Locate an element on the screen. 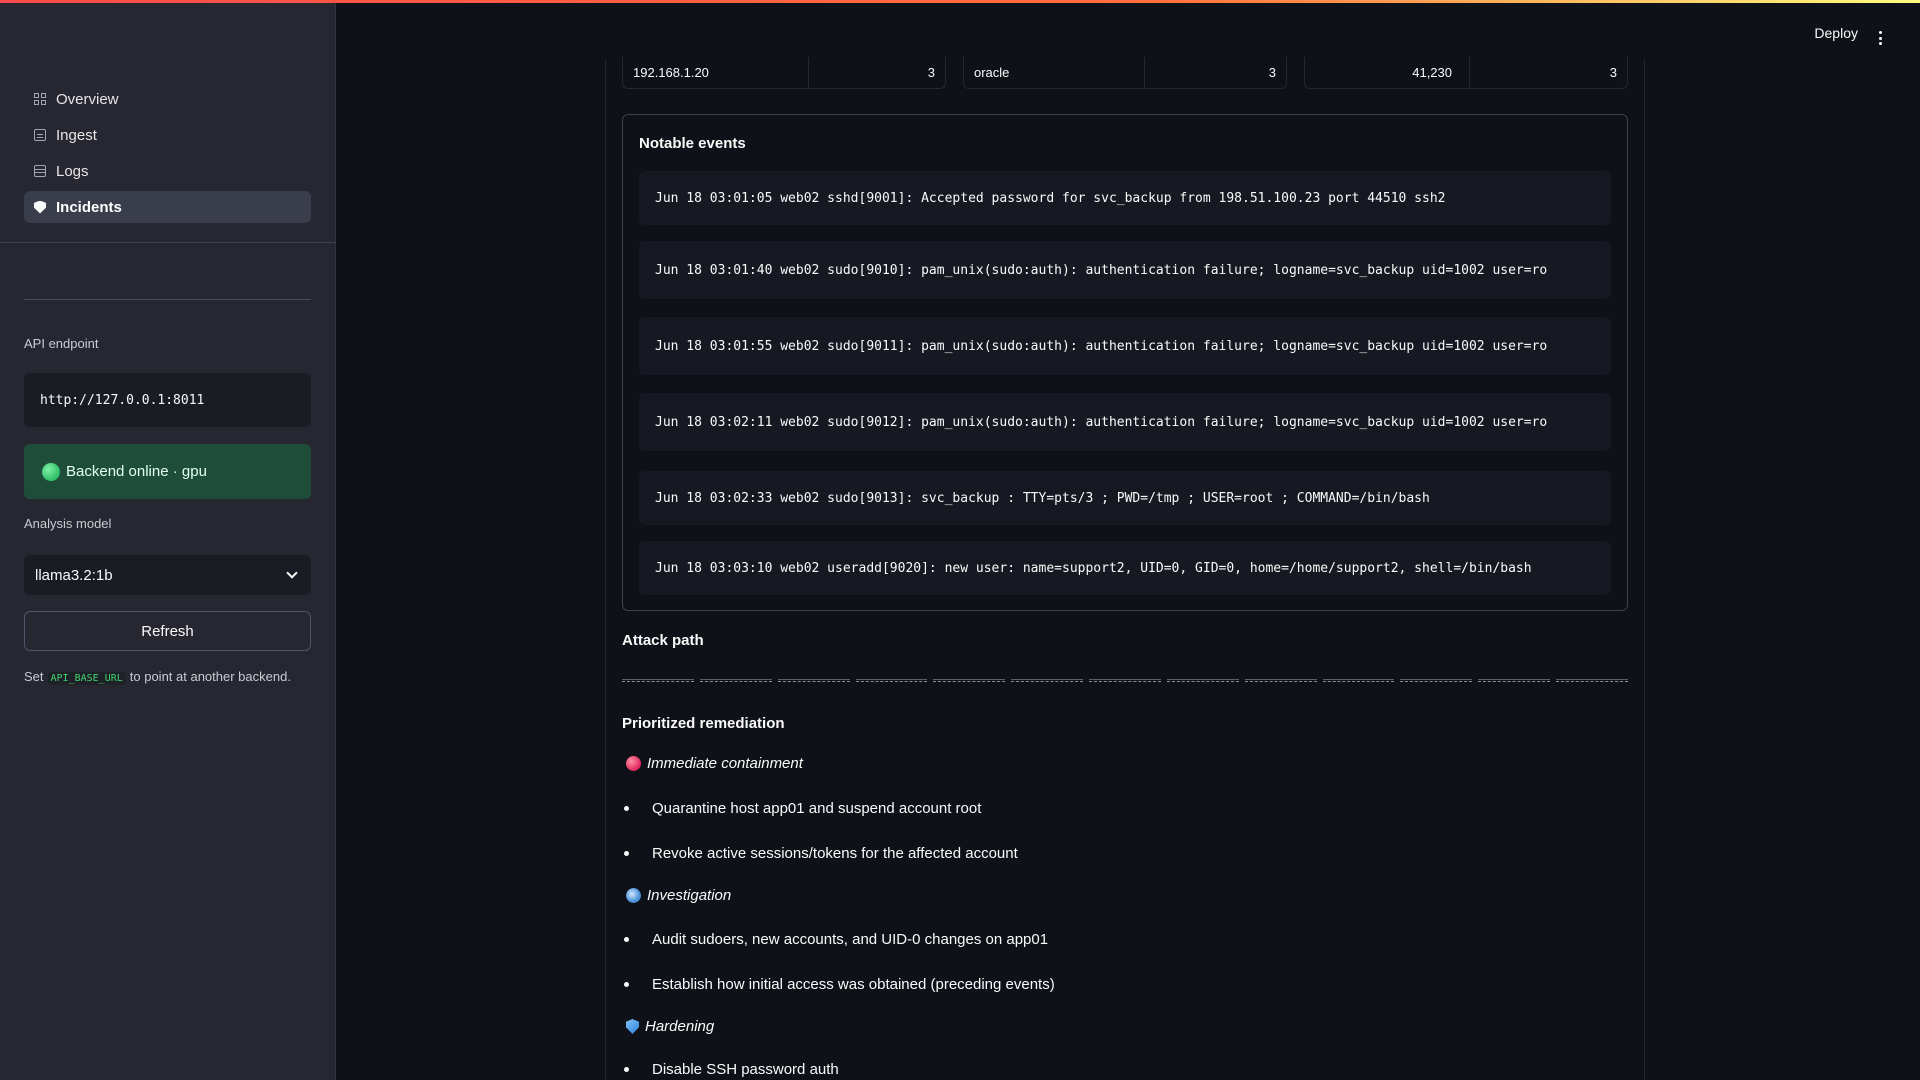  deploy-button: Deploy is located at coordinates (1836, 33).